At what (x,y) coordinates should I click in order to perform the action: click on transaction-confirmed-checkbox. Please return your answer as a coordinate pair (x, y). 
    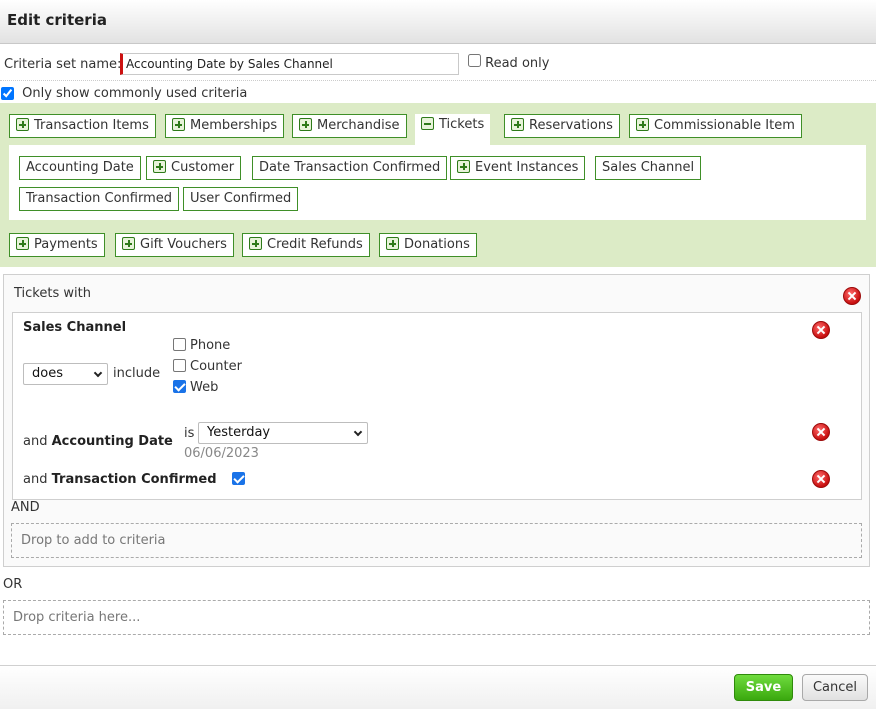
    Looking at the image, I should click on (238, 478).